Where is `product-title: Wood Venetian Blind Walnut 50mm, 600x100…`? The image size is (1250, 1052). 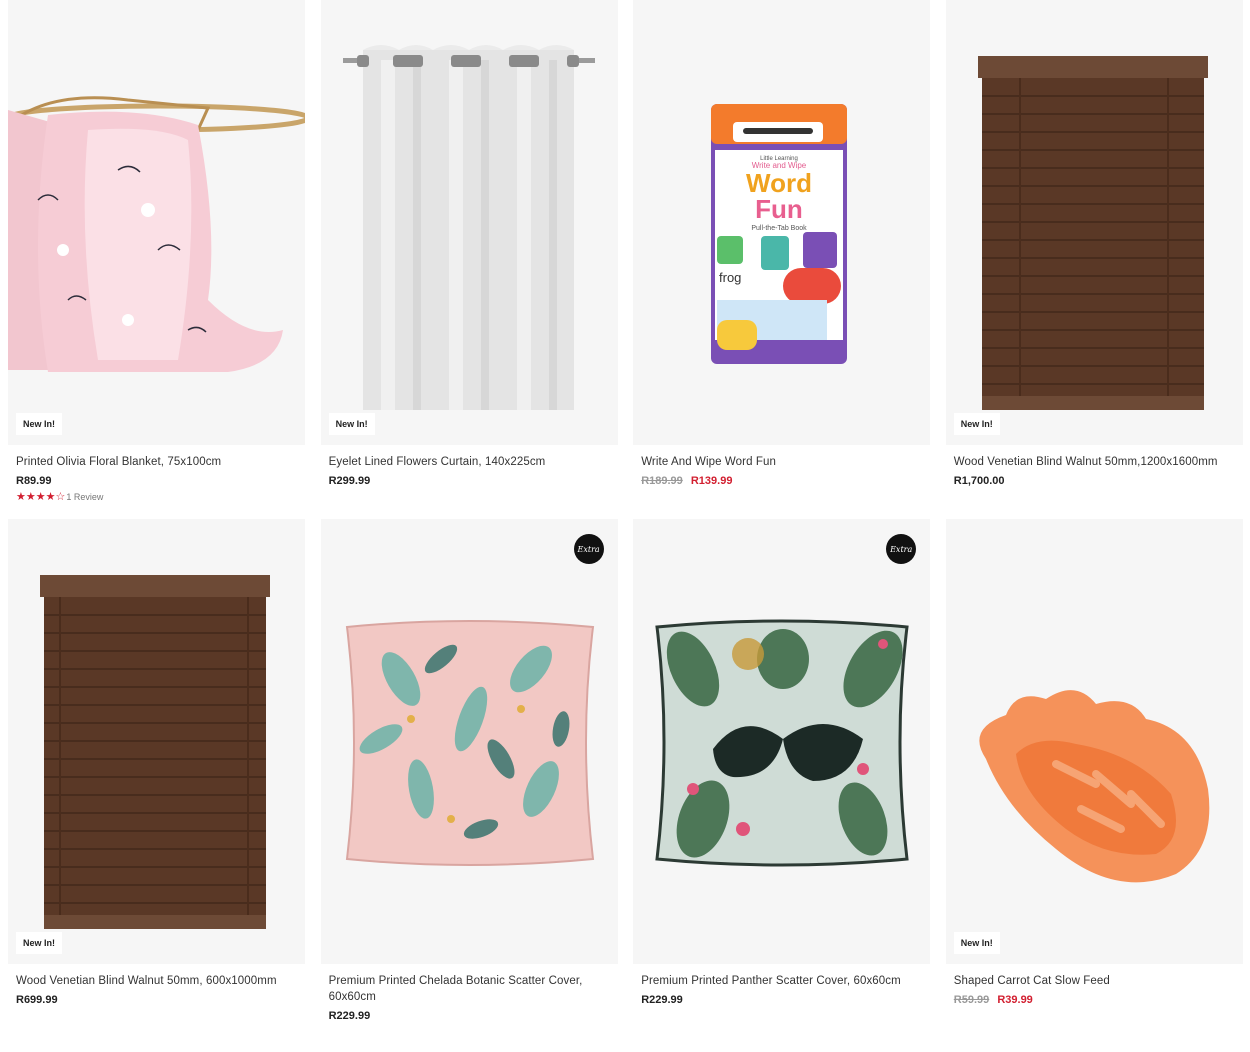
product-title: Wood Venetian Blind Walnut 50mm, 600x100… is located at coordinates (156, 981).